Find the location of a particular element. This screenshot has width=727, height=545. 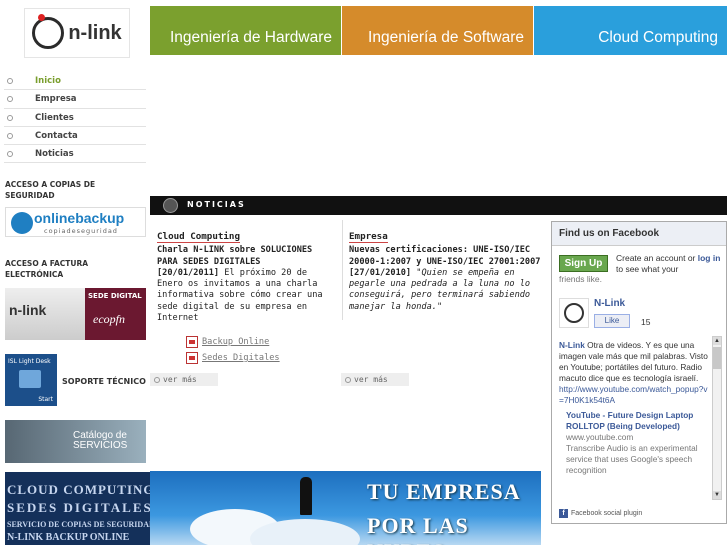

cloud-line-1: CLOUD COMPUTING is located at coordinates (78, 489).